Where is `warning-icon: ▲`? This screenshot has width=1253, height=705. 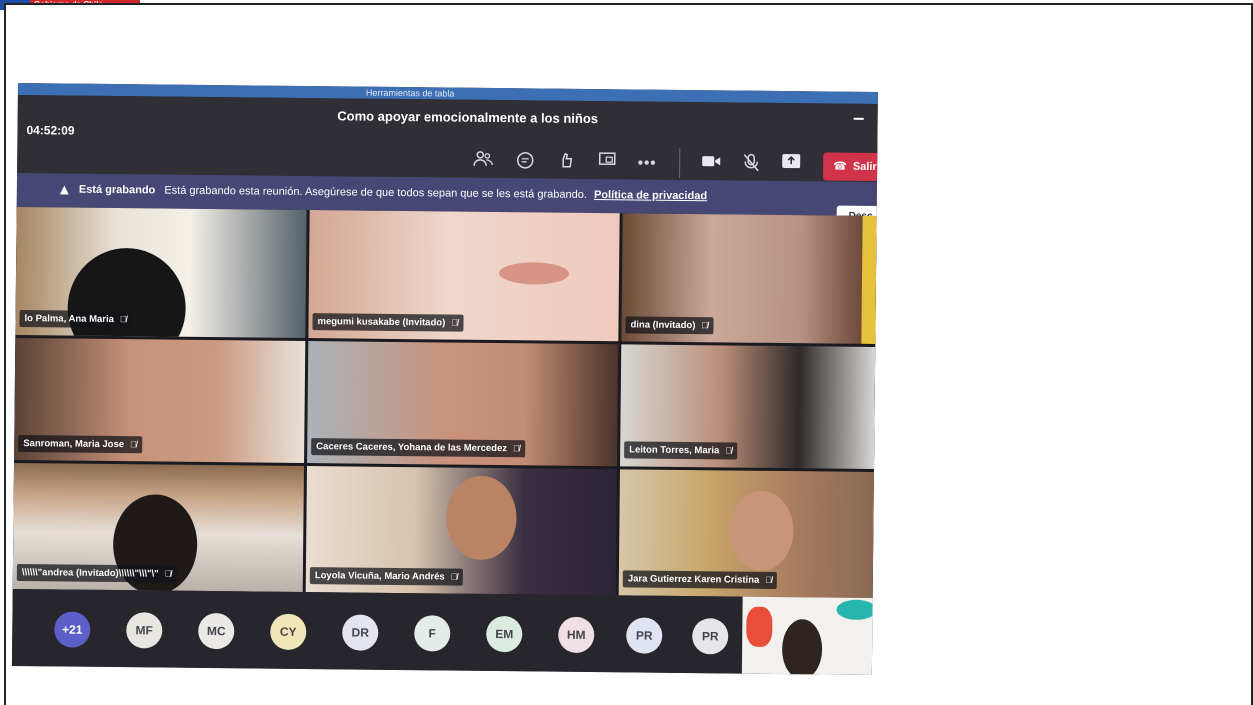
warning-icon: ▲ is located at coordinates (64, 190).